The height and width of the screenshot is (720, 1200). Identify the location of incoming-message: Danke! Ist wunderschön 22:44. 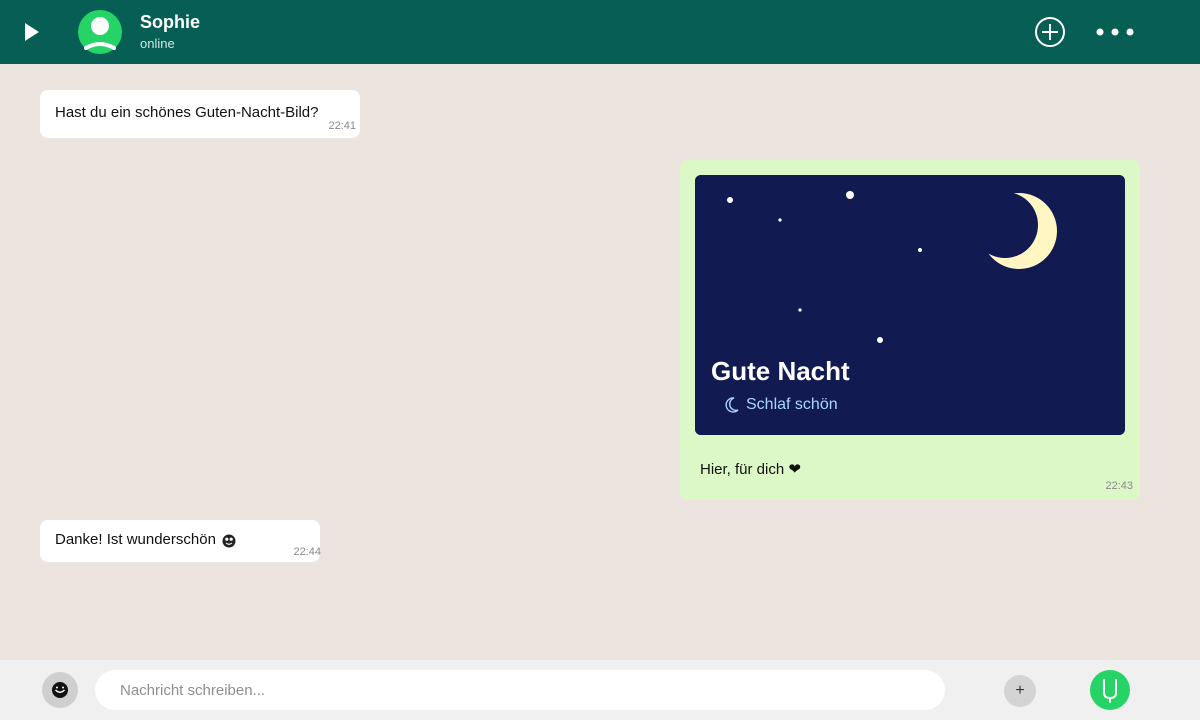
(180, 541).